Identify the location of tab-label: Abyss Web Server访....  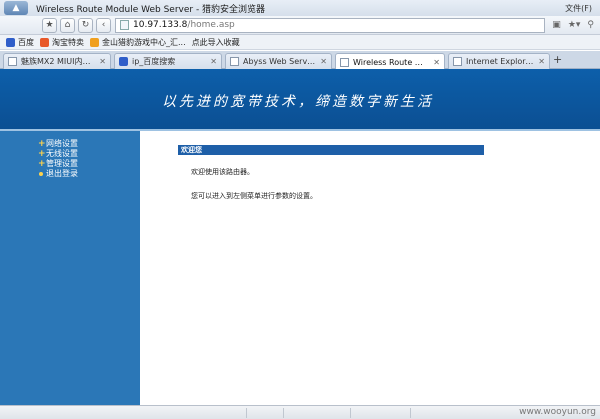
(279, 61).